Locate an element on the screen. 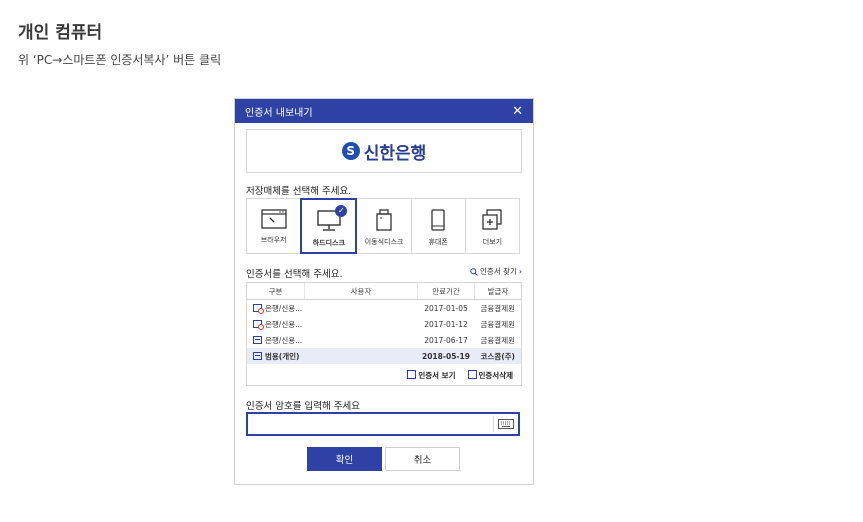 This screenshot has width=863, height=522. media-browser: 브라우저 is located at coordinates (274, 226).